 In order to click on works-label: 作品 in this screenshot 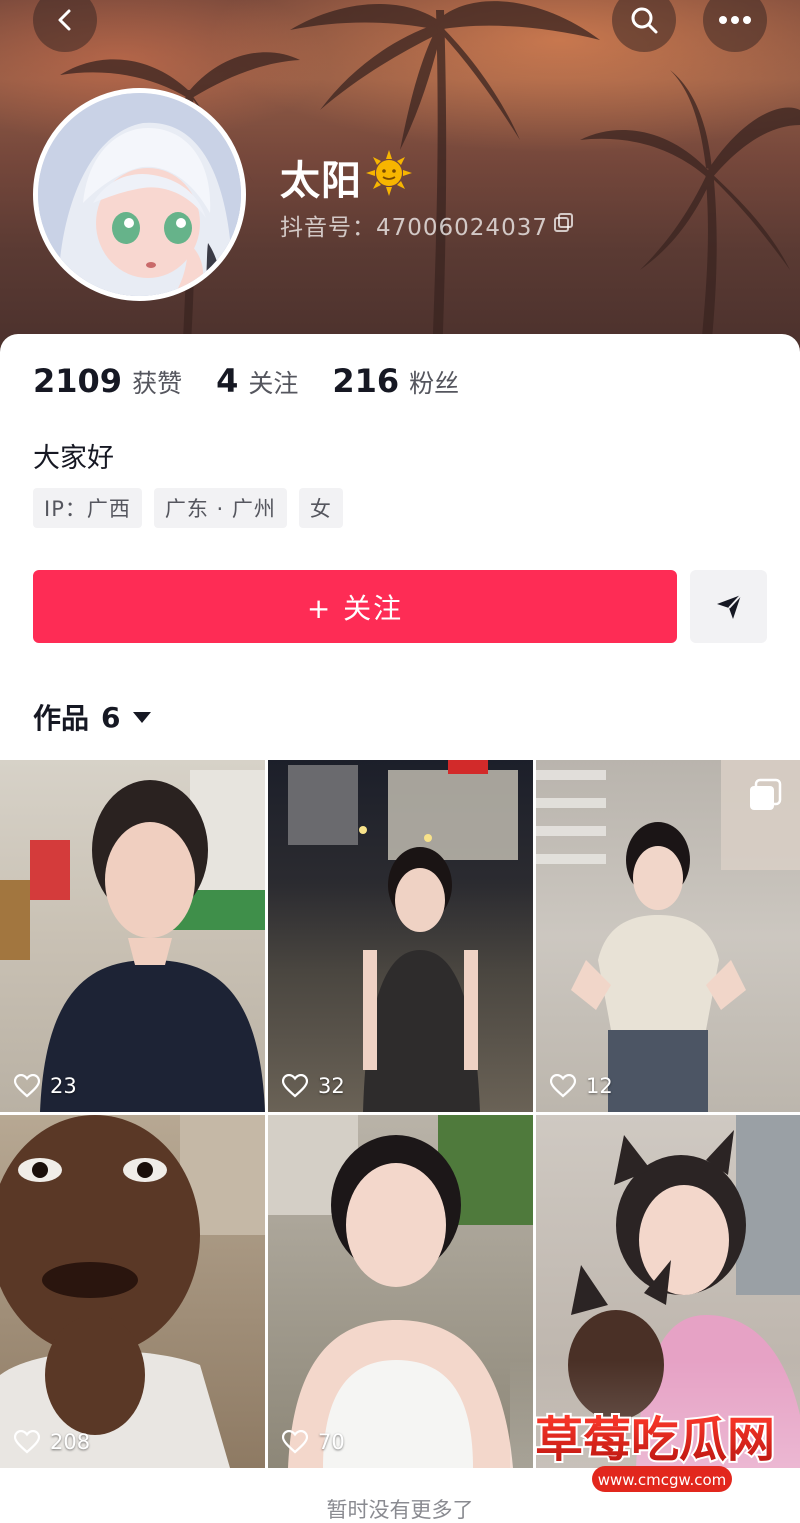, I will do `click(61, 718)`.